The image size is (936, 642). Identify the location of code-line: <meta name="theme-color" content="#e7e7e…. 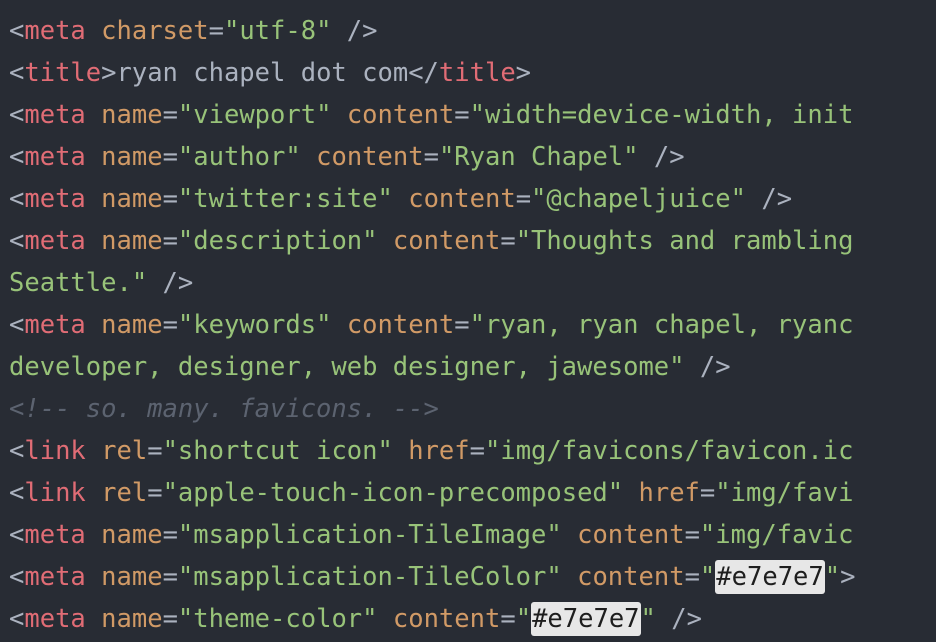
(468, 619).